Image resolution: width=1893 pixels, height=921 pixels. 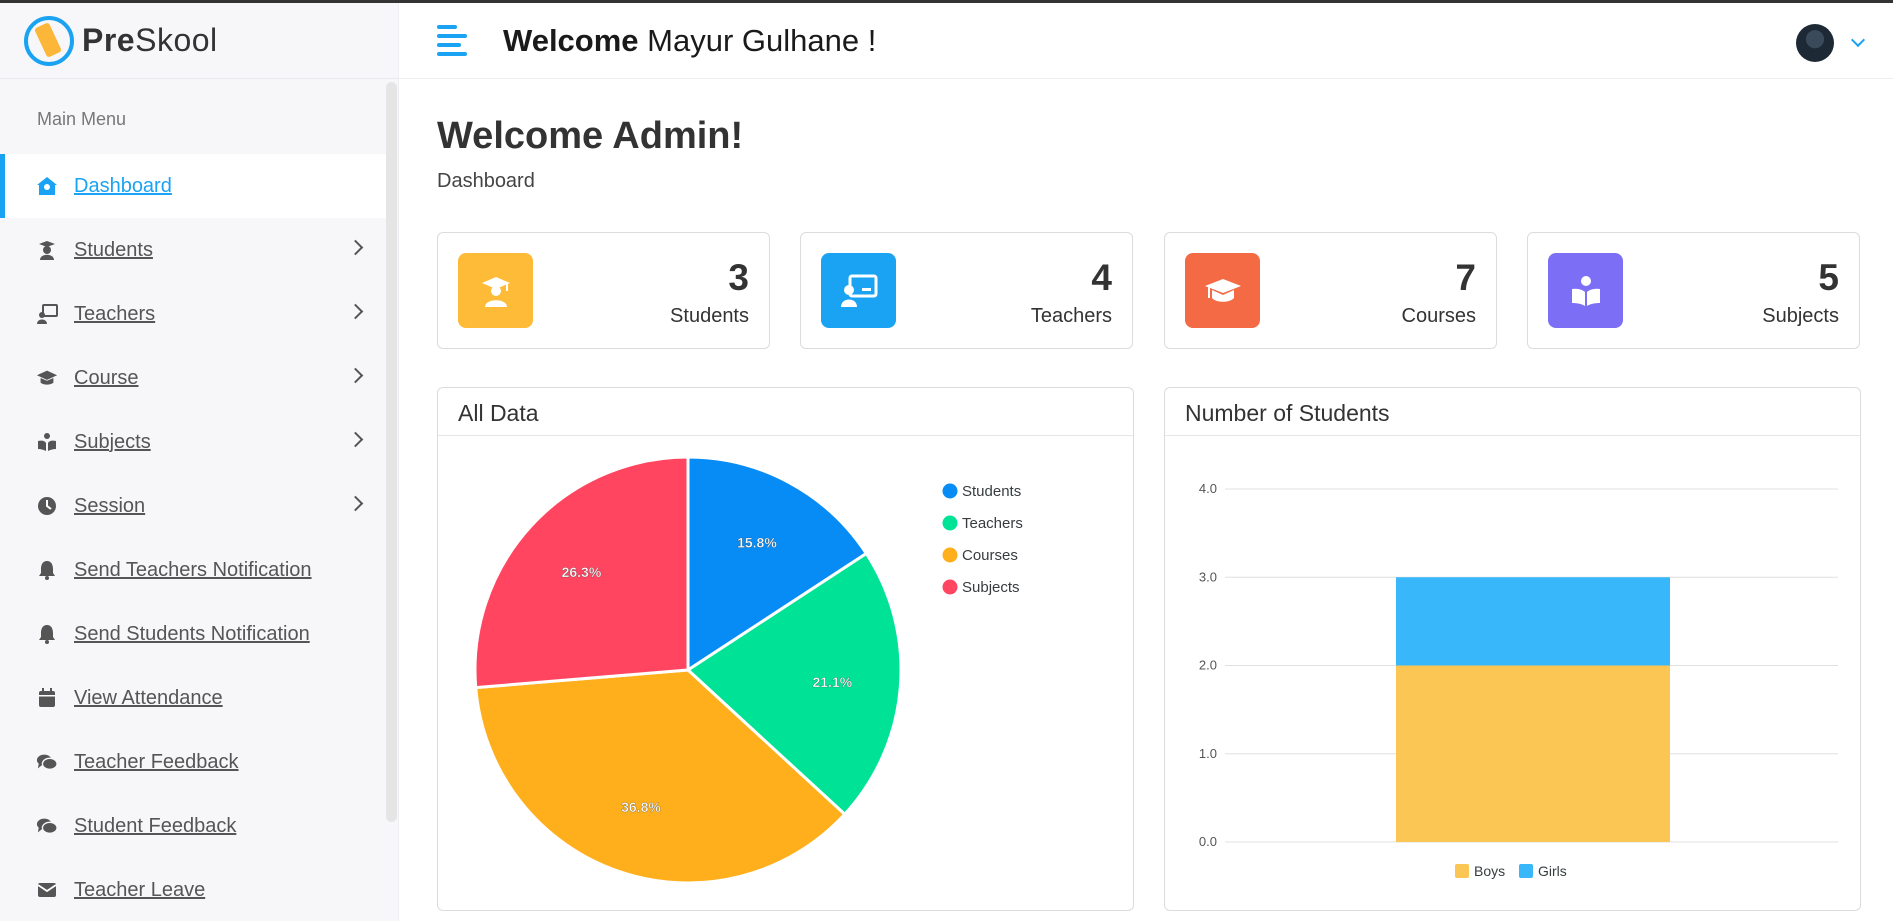 I want to click on y-tick-label: 2.0, so click(x=1208, y=665).